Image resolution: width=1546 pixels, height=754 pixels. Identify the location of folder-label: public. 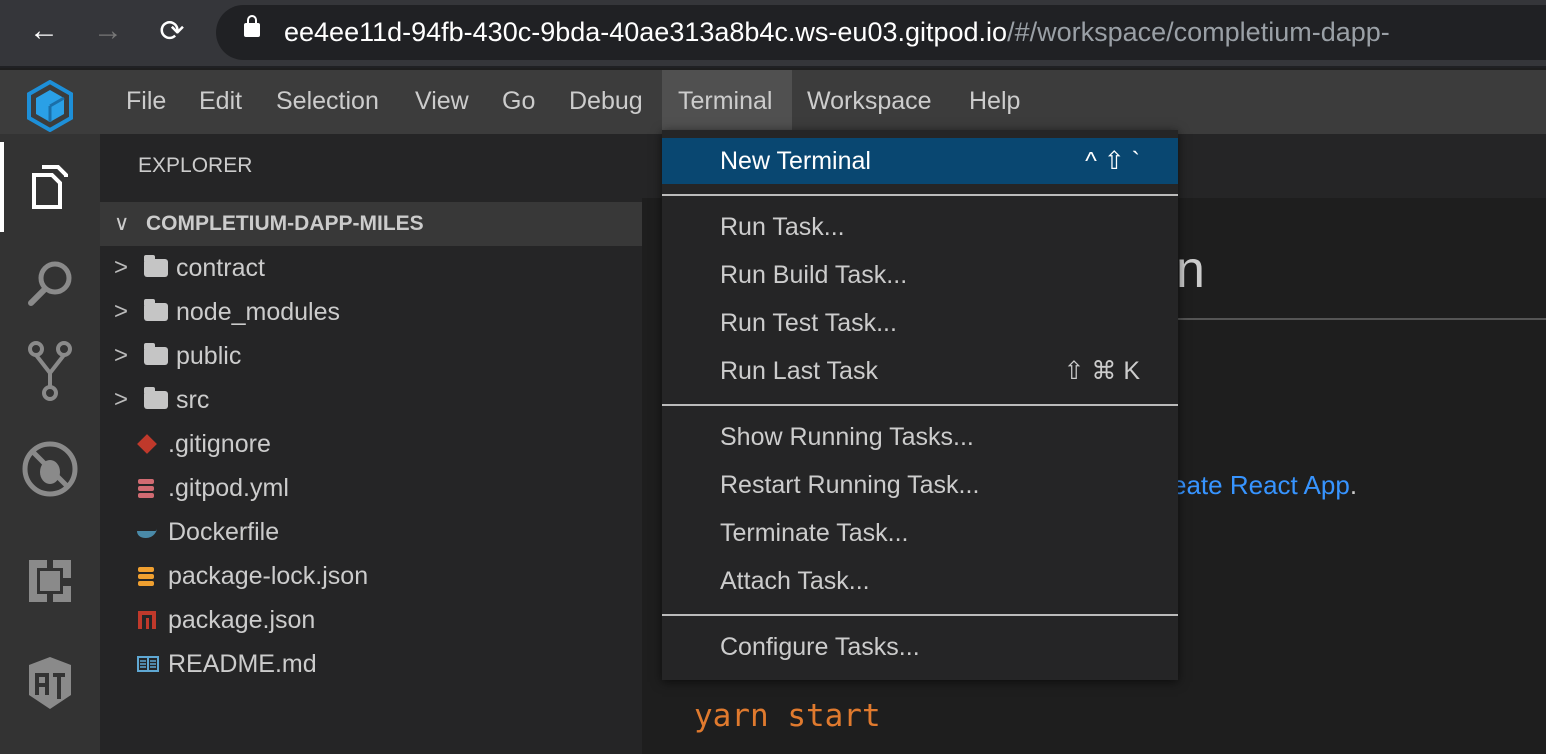
(209, 356).